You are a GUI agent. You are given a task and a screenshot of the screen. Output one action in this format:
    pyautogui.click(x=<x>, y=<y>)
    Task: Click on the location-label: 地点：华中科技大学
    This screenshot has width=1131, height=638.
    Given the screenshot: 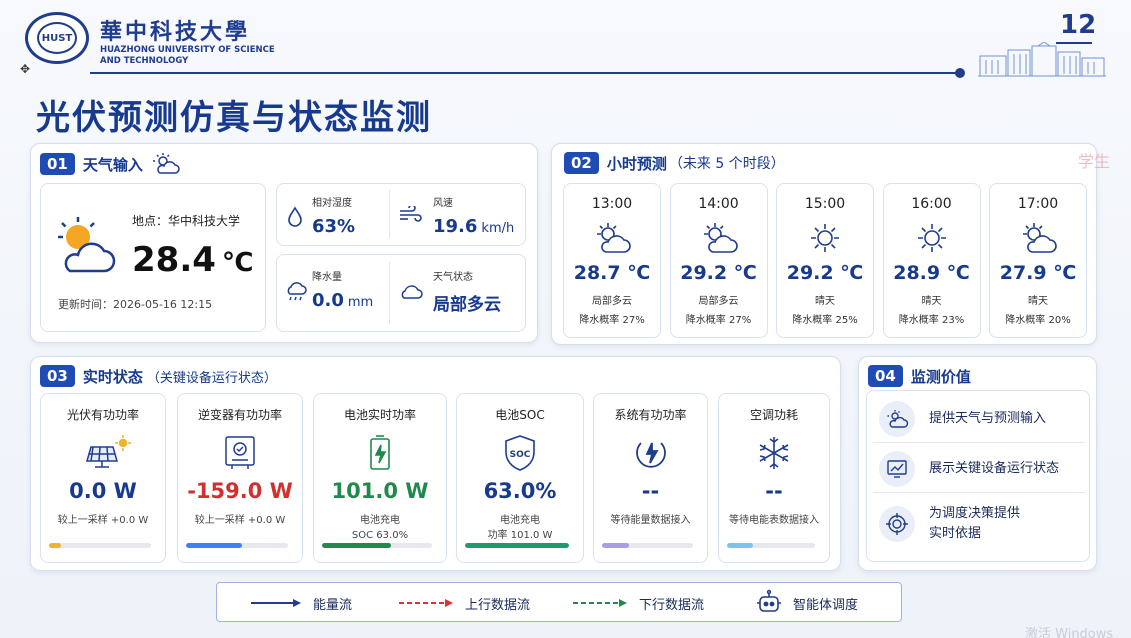 What is the action you would take?
    pyautogui.click(x=186, y=221)
    